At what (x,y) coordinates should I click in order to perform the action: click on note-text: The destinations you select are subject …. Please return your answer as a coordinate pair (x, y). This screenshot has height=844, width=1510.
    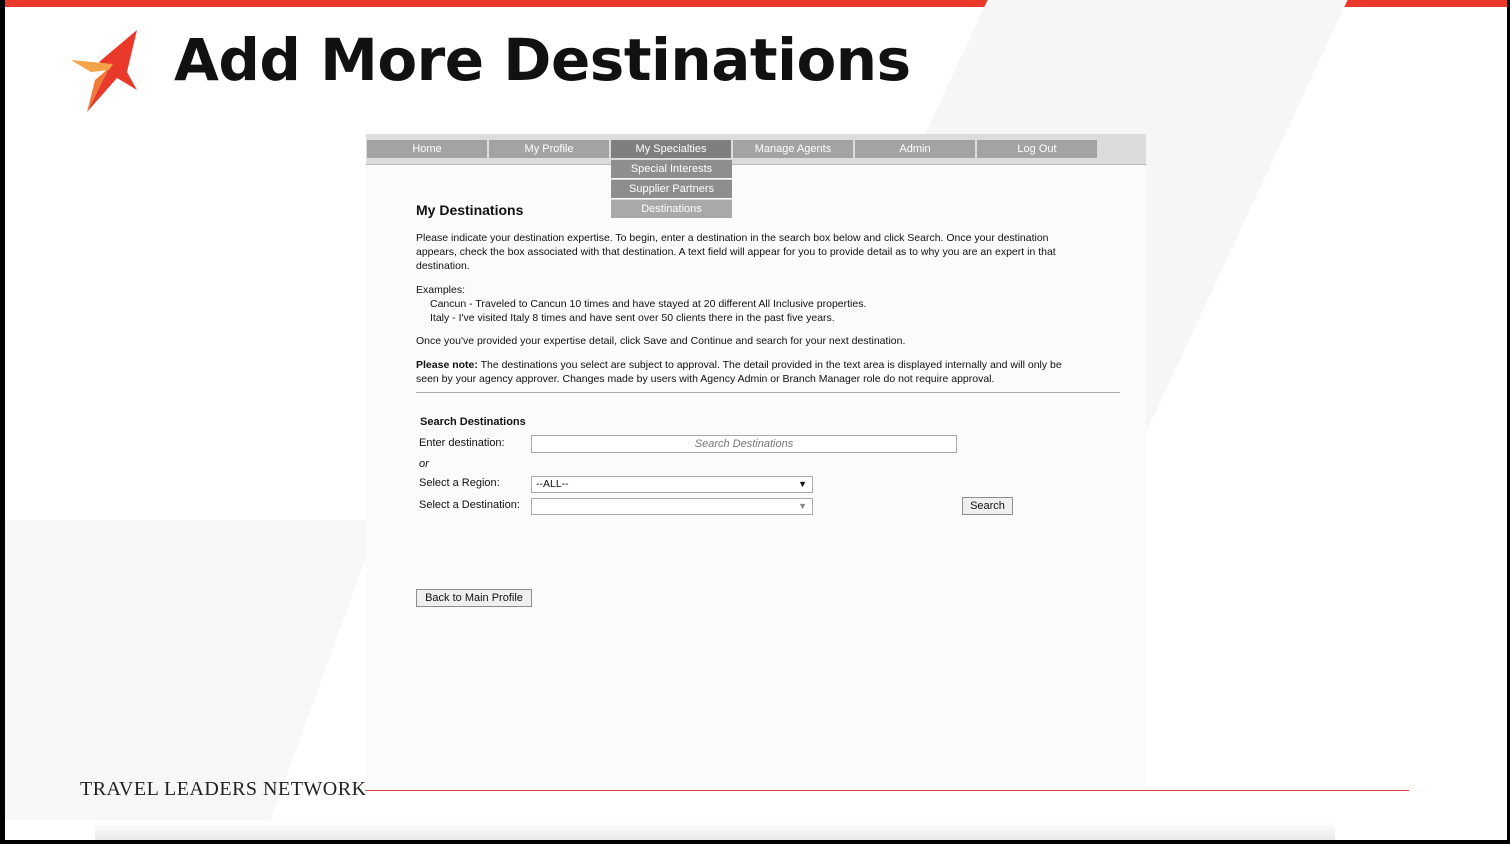
    Looking at the image, I should click on (769, 365).